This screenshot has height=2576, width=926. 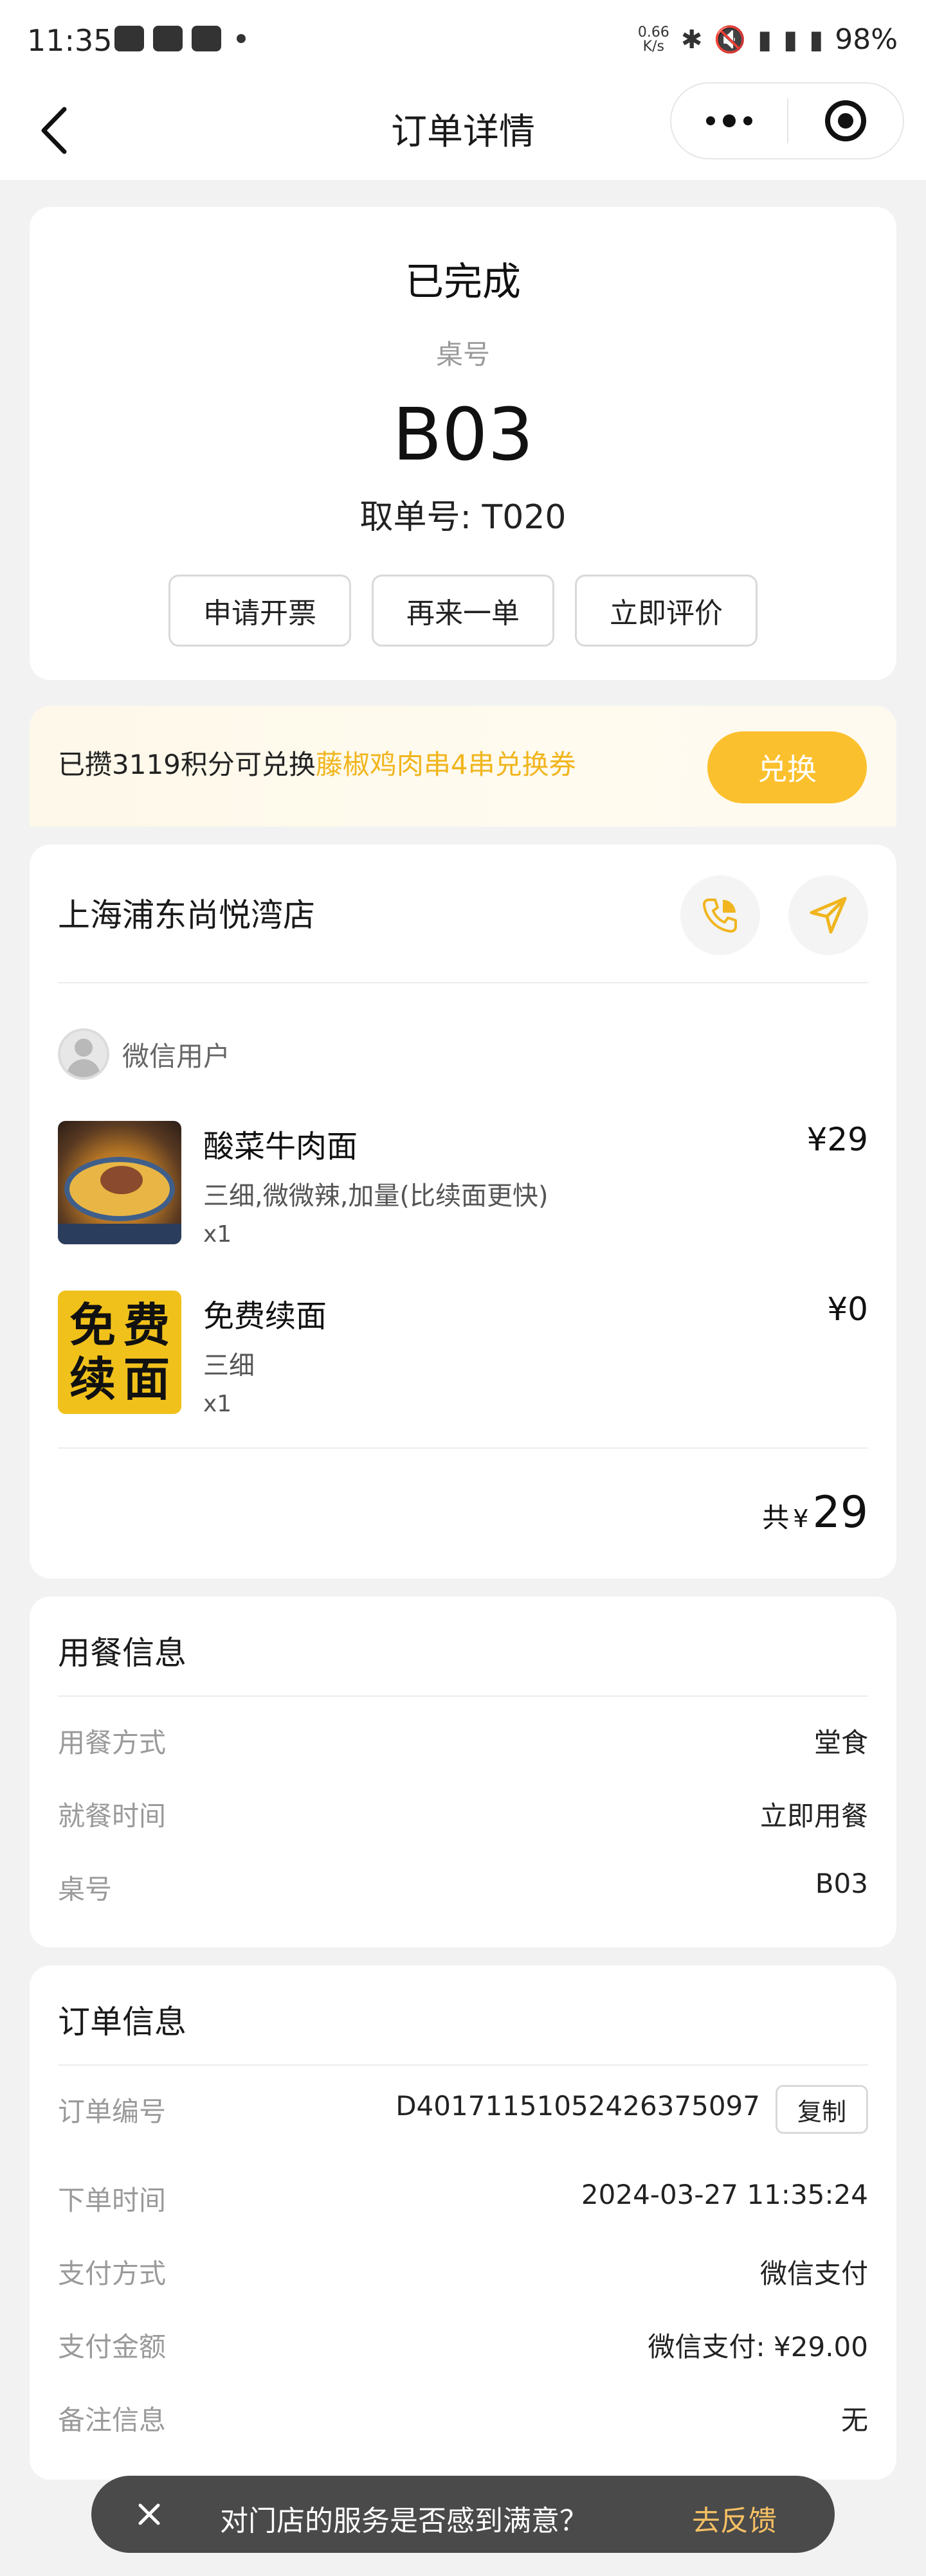 What do you see at coordinates (177, 1056) in the screenshot?
I see `user-name: 微信用户` at bounding box center [177, 1056].